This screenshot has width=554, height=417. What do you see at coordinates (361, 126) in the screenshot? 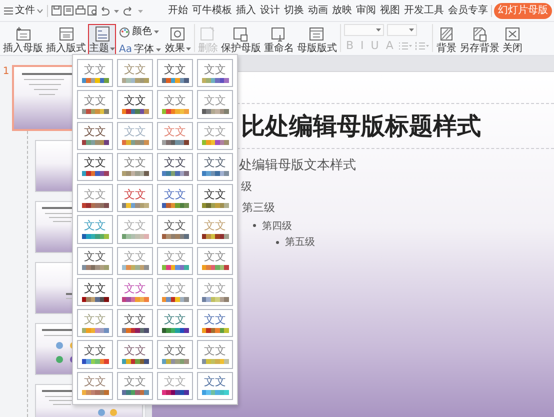
I see `slide-title: 比处编辑母版标题样式` at bounding box center [361, 126].